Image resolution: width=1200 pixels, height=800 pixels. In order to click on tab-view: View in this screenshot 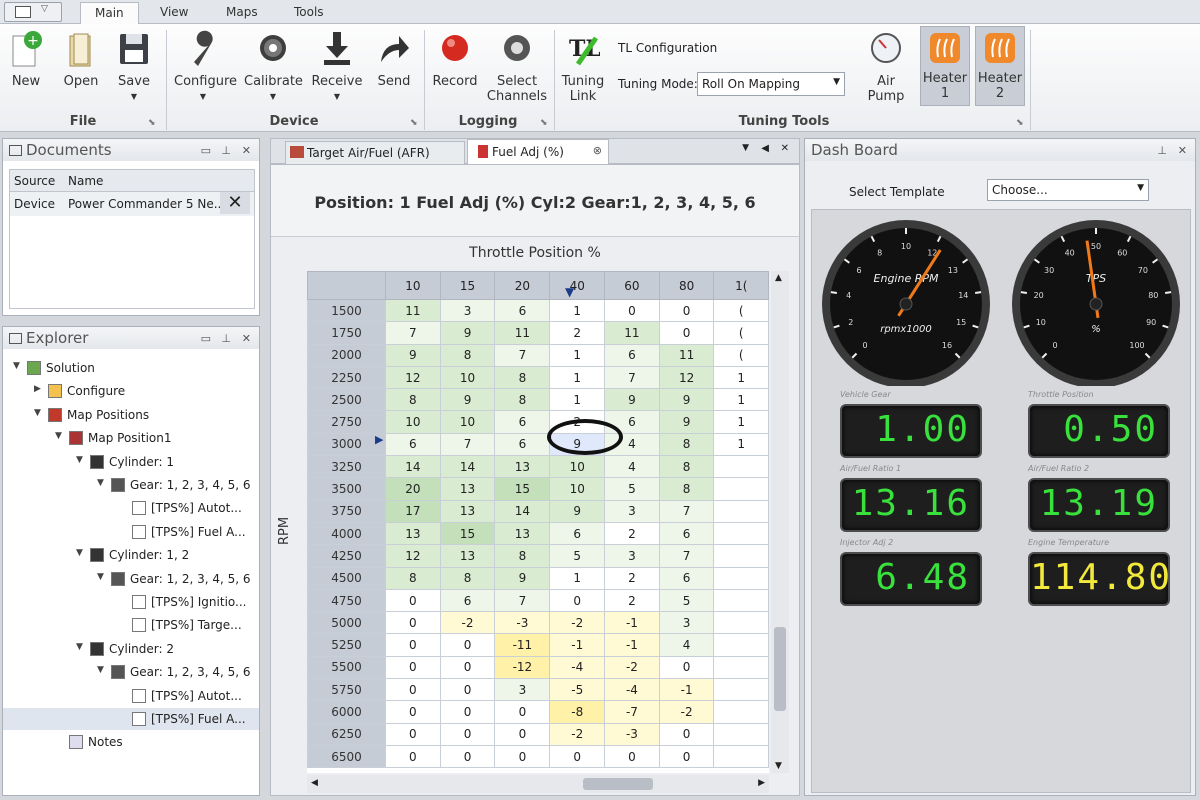, I will do `click(174, 13)`.